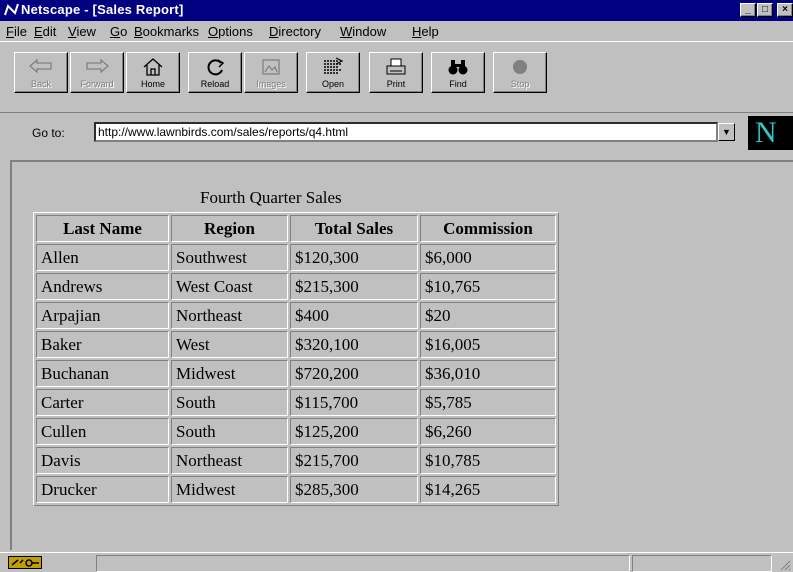 Image resolution: width=793 pixels, height=572 pixels. I want to click on table-row: Davis Northeast $215,700 $10,785, so click(296, 460).